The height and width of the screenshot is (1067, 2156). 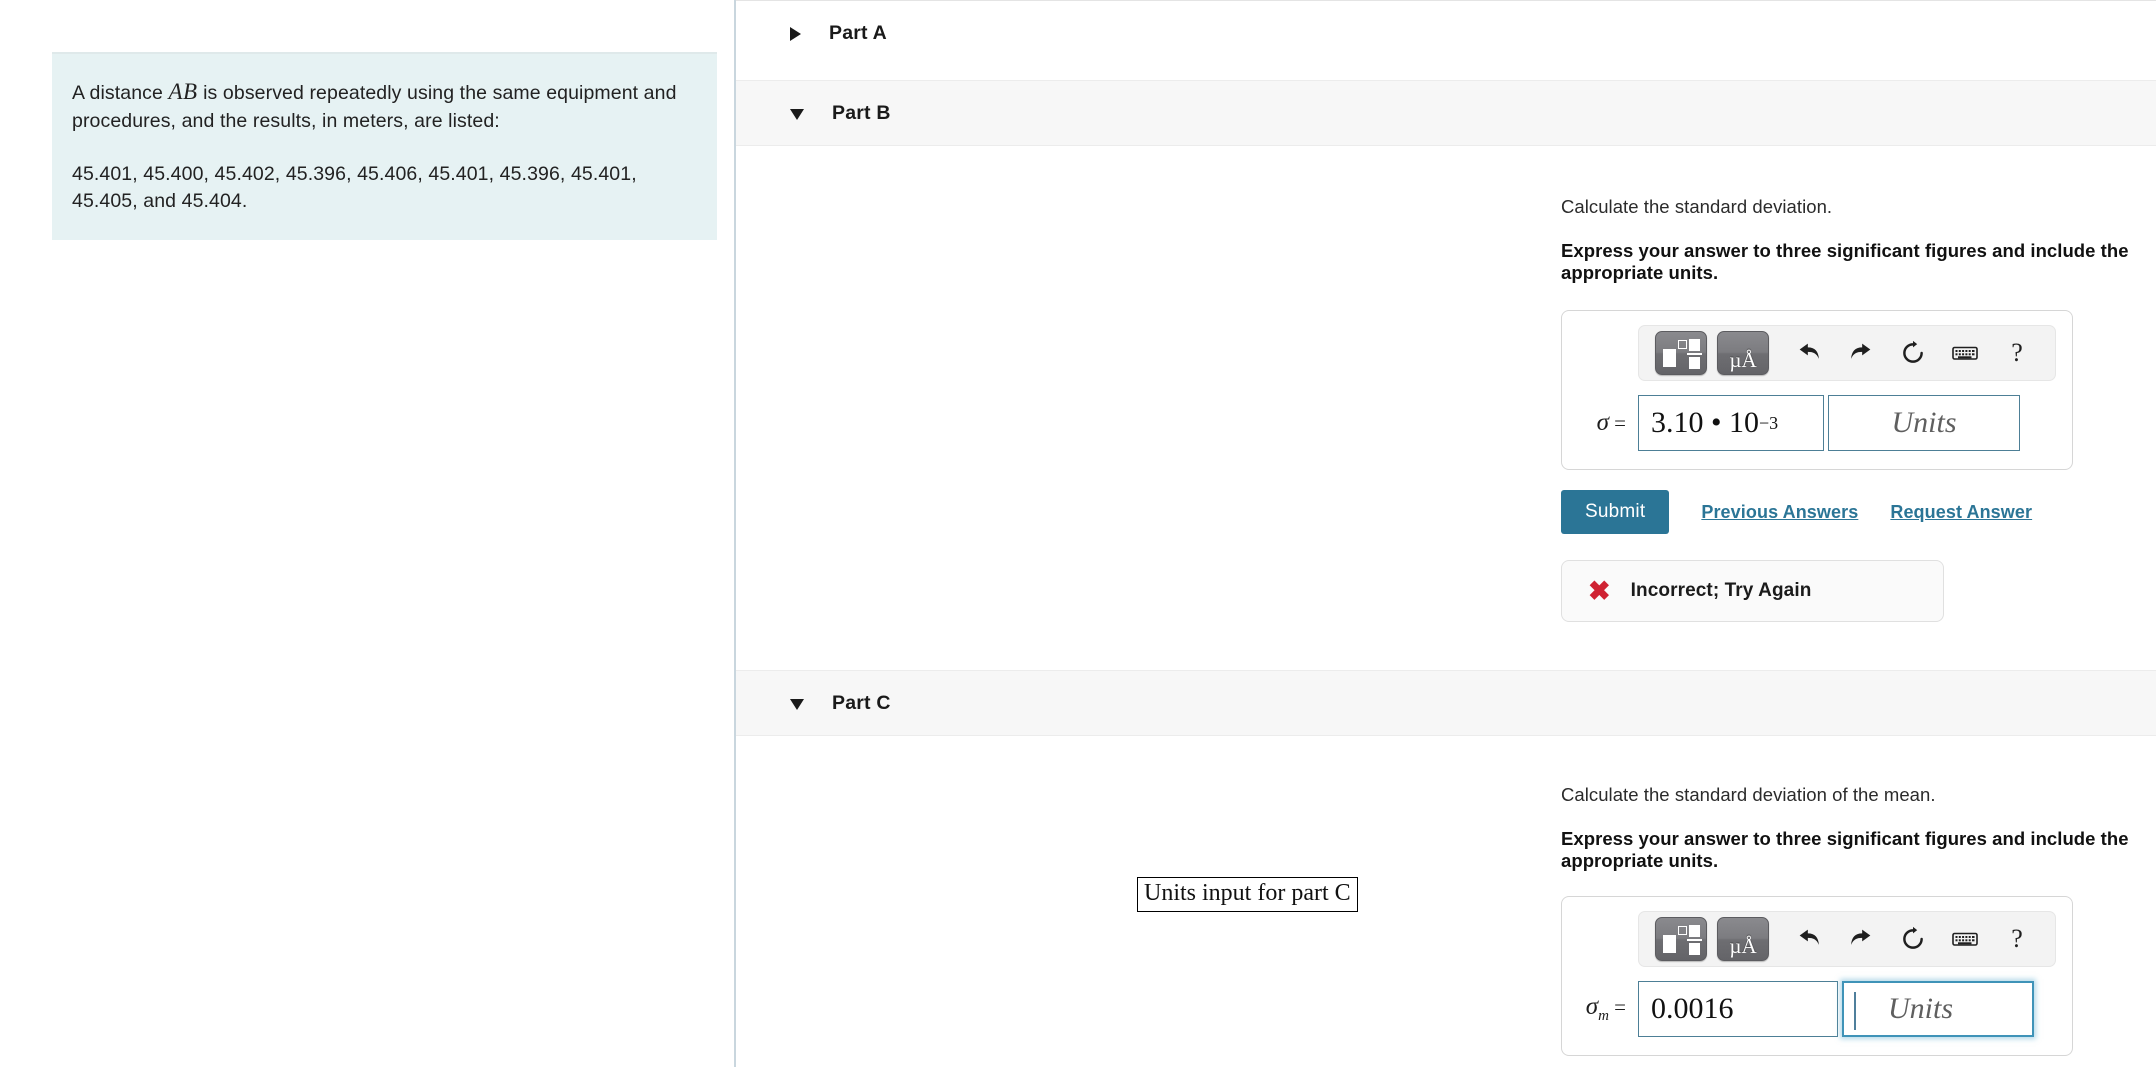 I want to click on part-b-units-placeholder: Units, so click(x=1924, y=422).